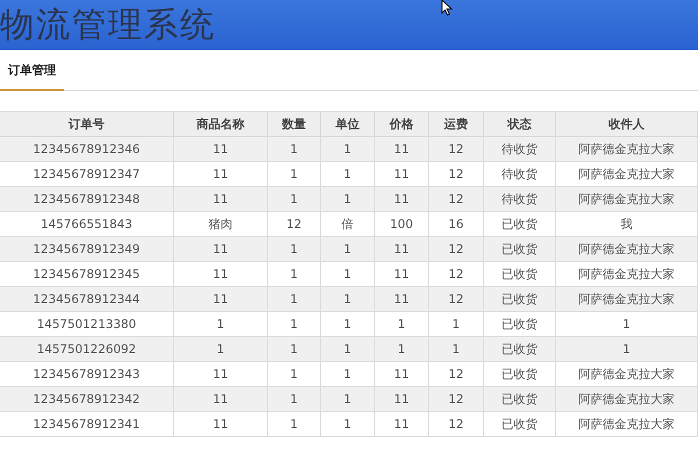  Describe the element at coordinates (402, 124) in the screenshot. I see `column-header: 价格` at that location.